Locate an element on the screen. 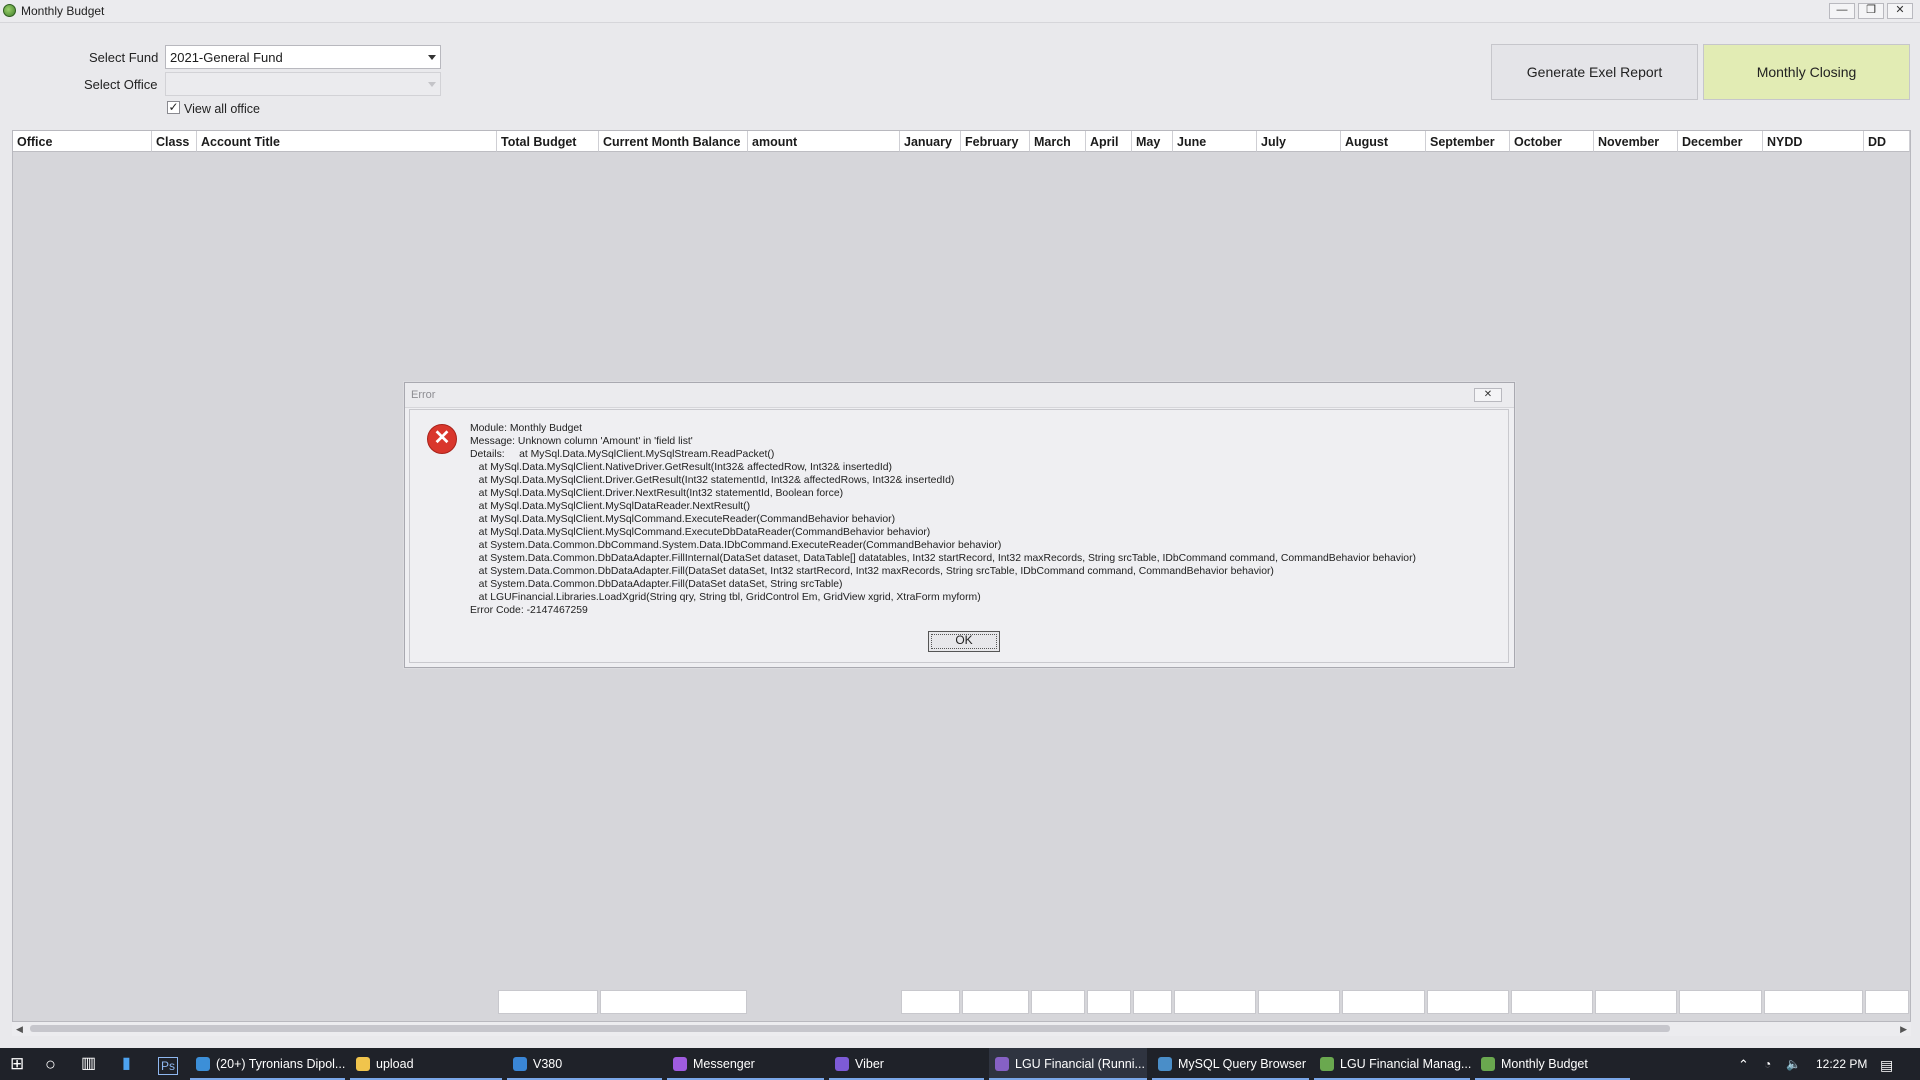 The height and width of the screenshot is (1080, 1920). scrollbar-thumb is located at coordinates (850, 1028).